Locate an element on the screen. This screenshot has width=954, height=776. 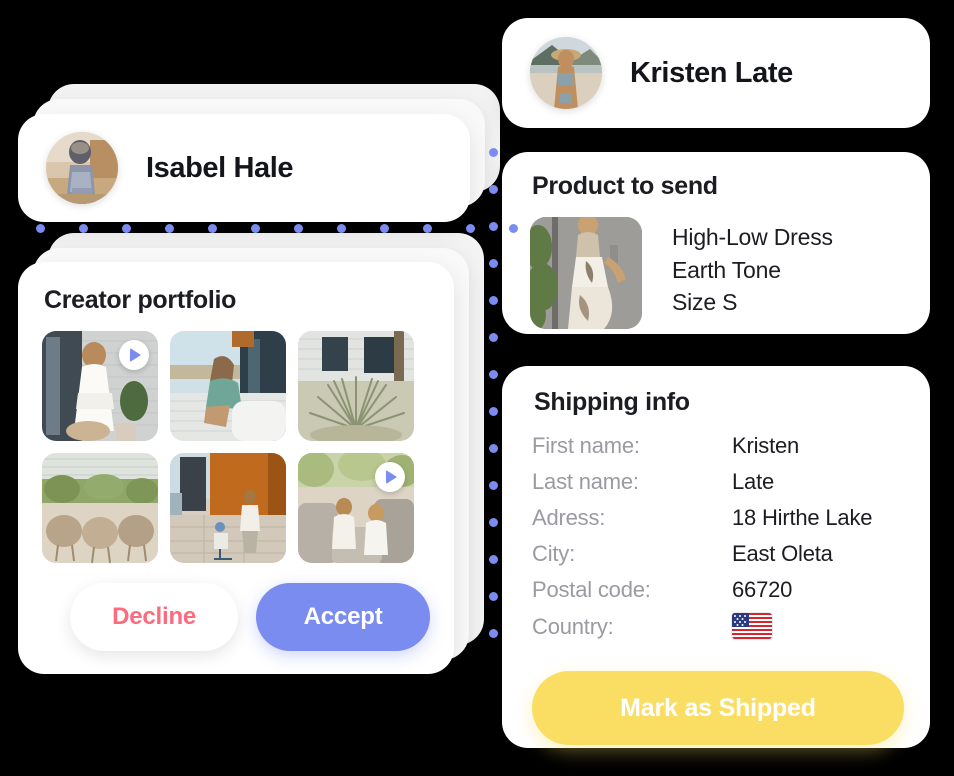
flag-us-icon is located at coordinates (752, 626).